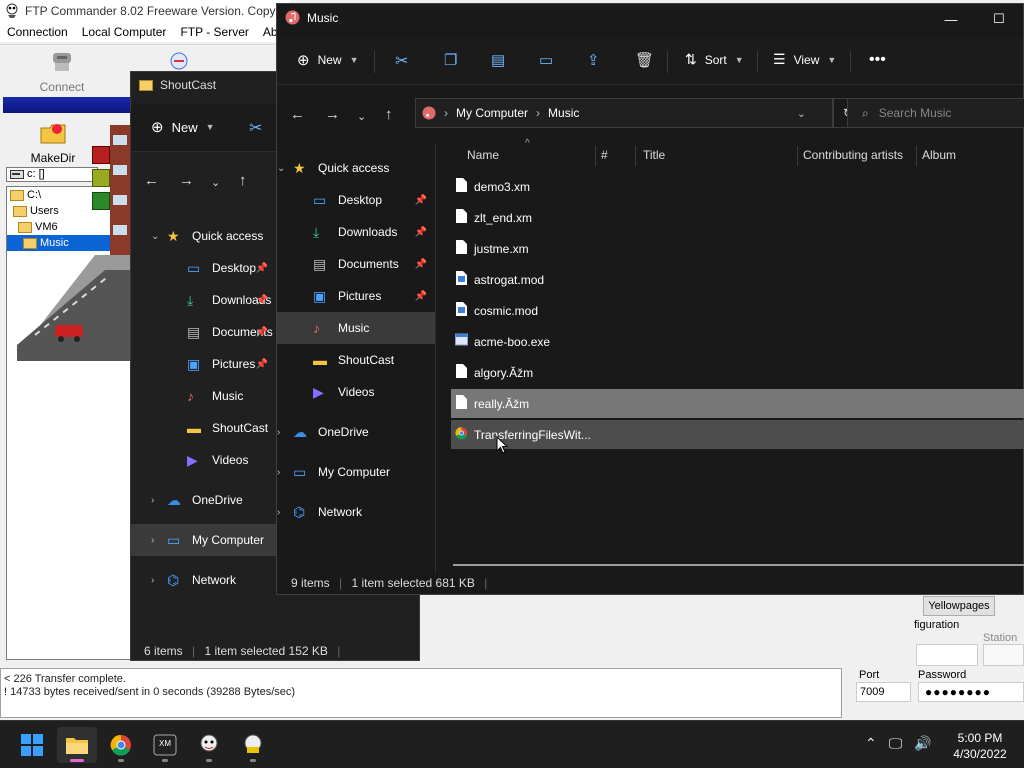 The image size is (1024, 768). I want to click on password-field: ●●●●●●●●, so click(971, 692).